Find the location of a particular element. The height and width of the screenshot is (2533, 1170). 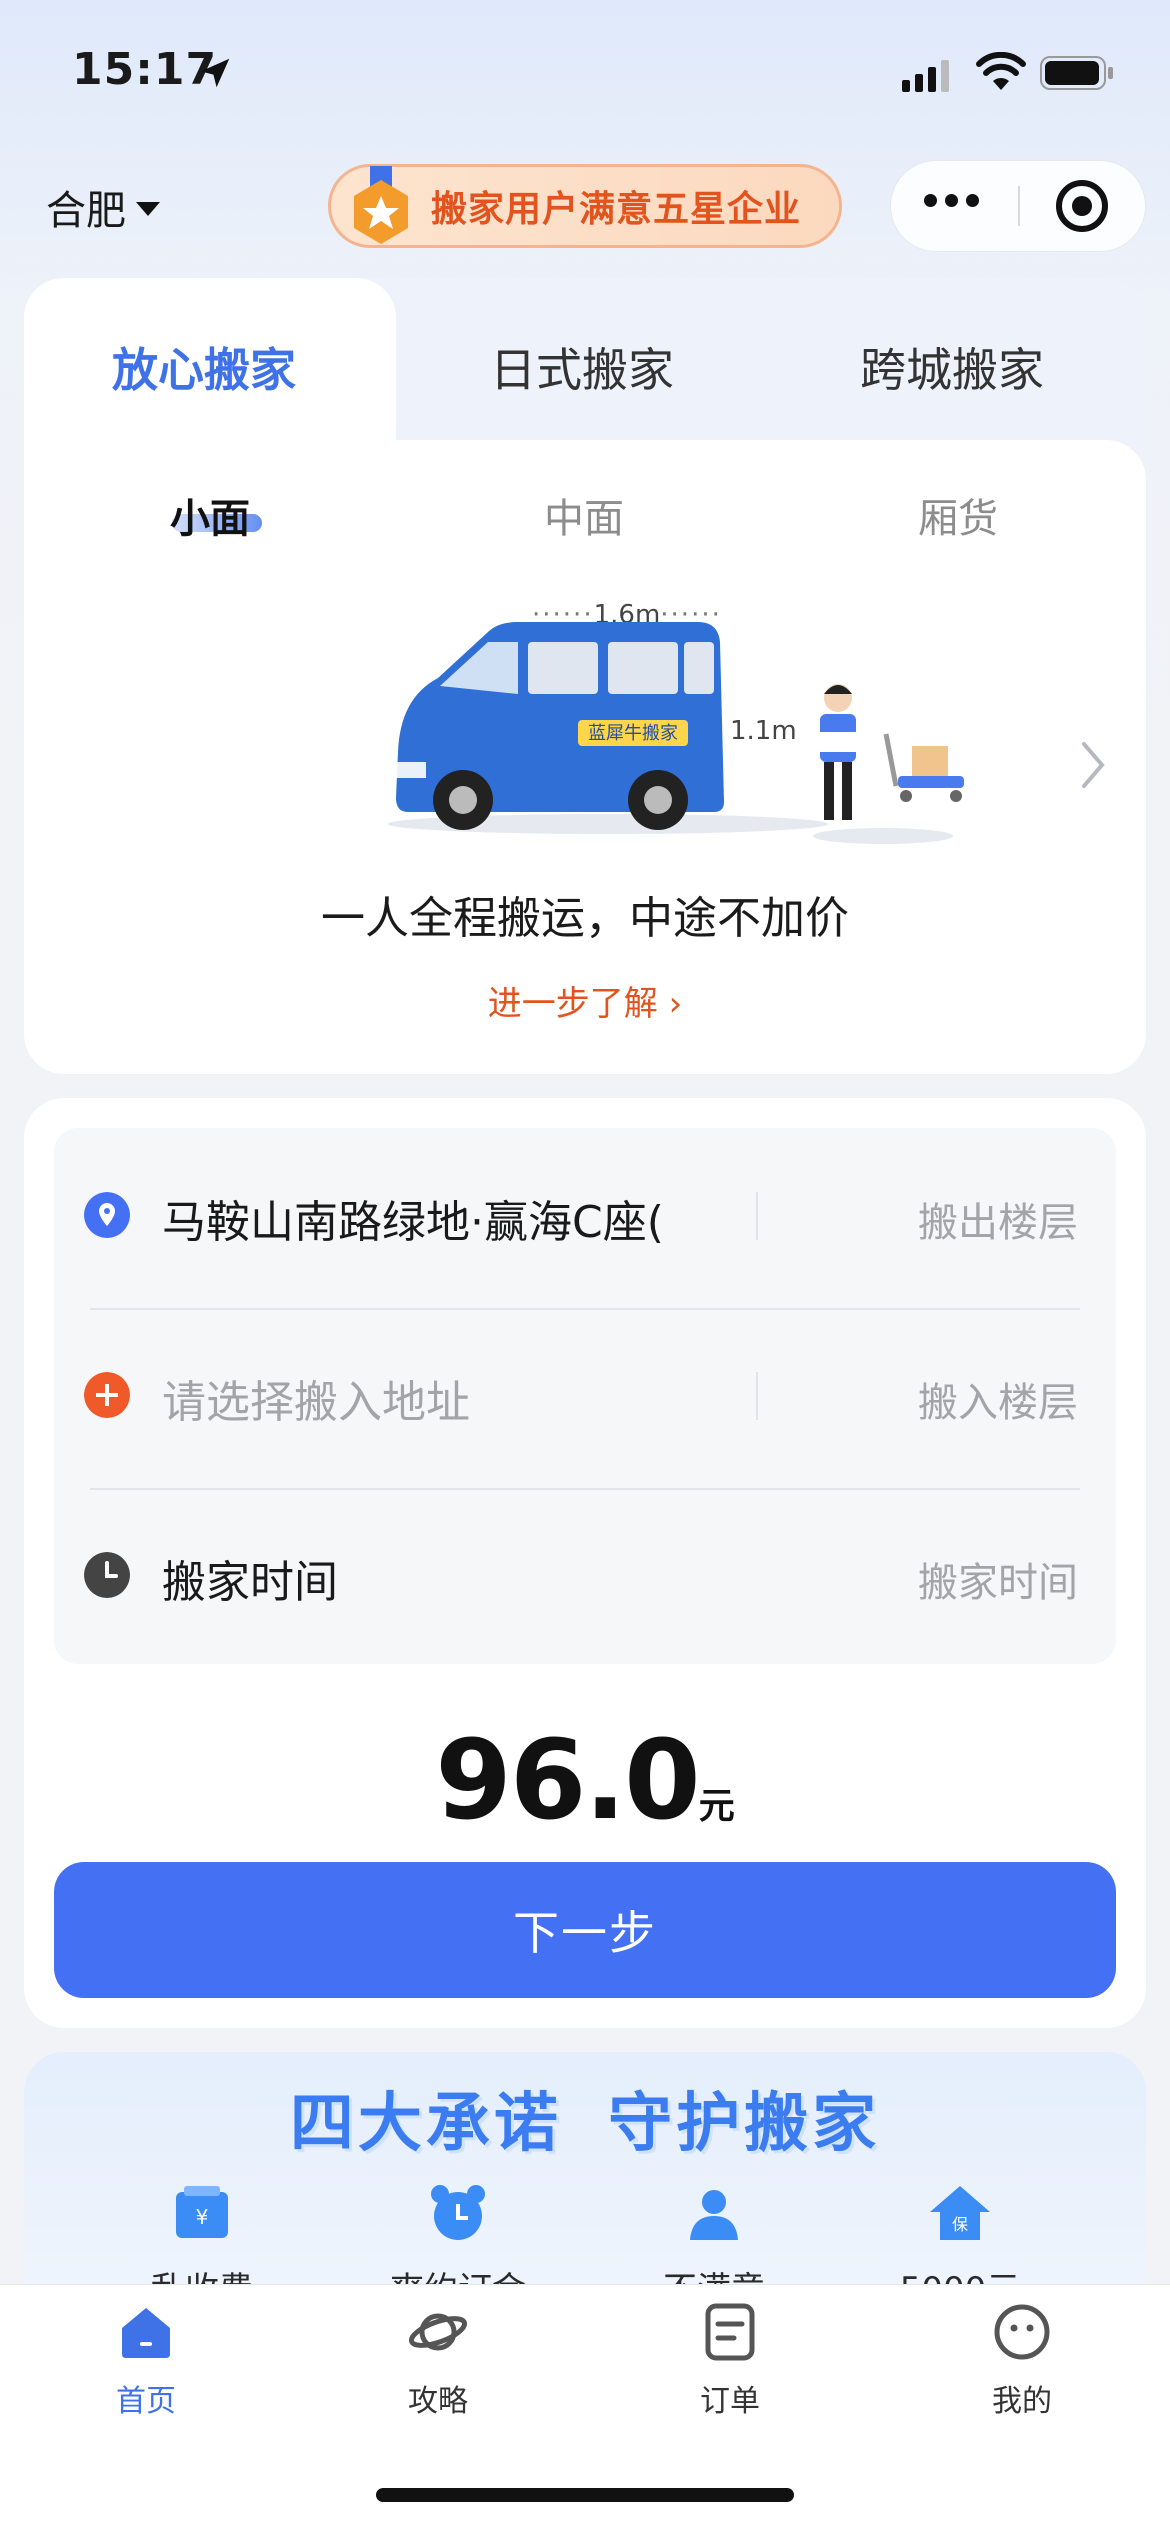

promise-title: 四大承诺 守护搬家 is located at coordinates (585, 2124).